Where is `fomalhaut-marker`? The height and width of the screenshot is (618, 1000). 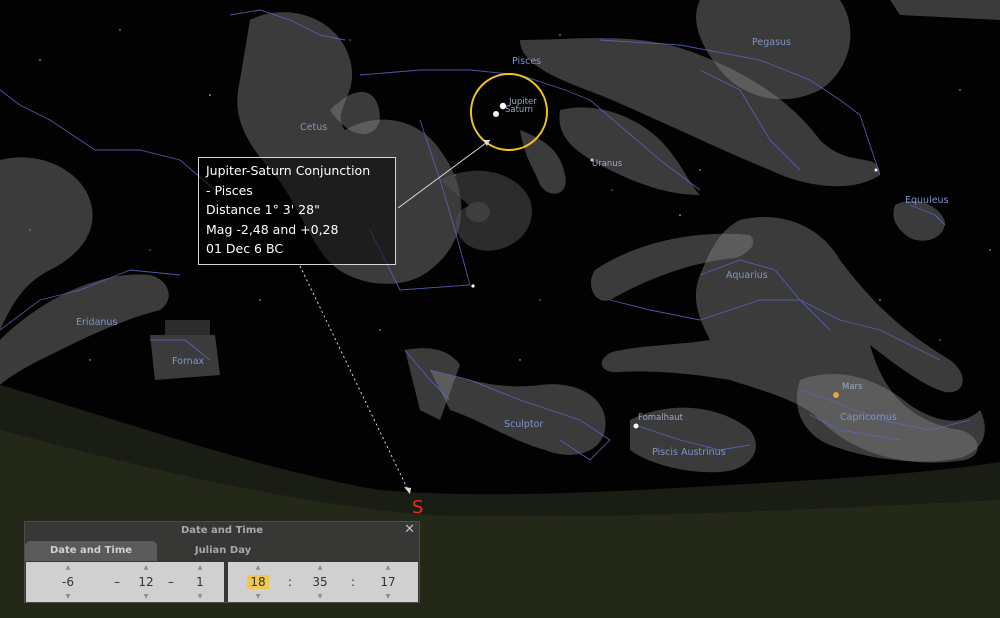 fomalhaut-marker is located at coordinates (636, 426).